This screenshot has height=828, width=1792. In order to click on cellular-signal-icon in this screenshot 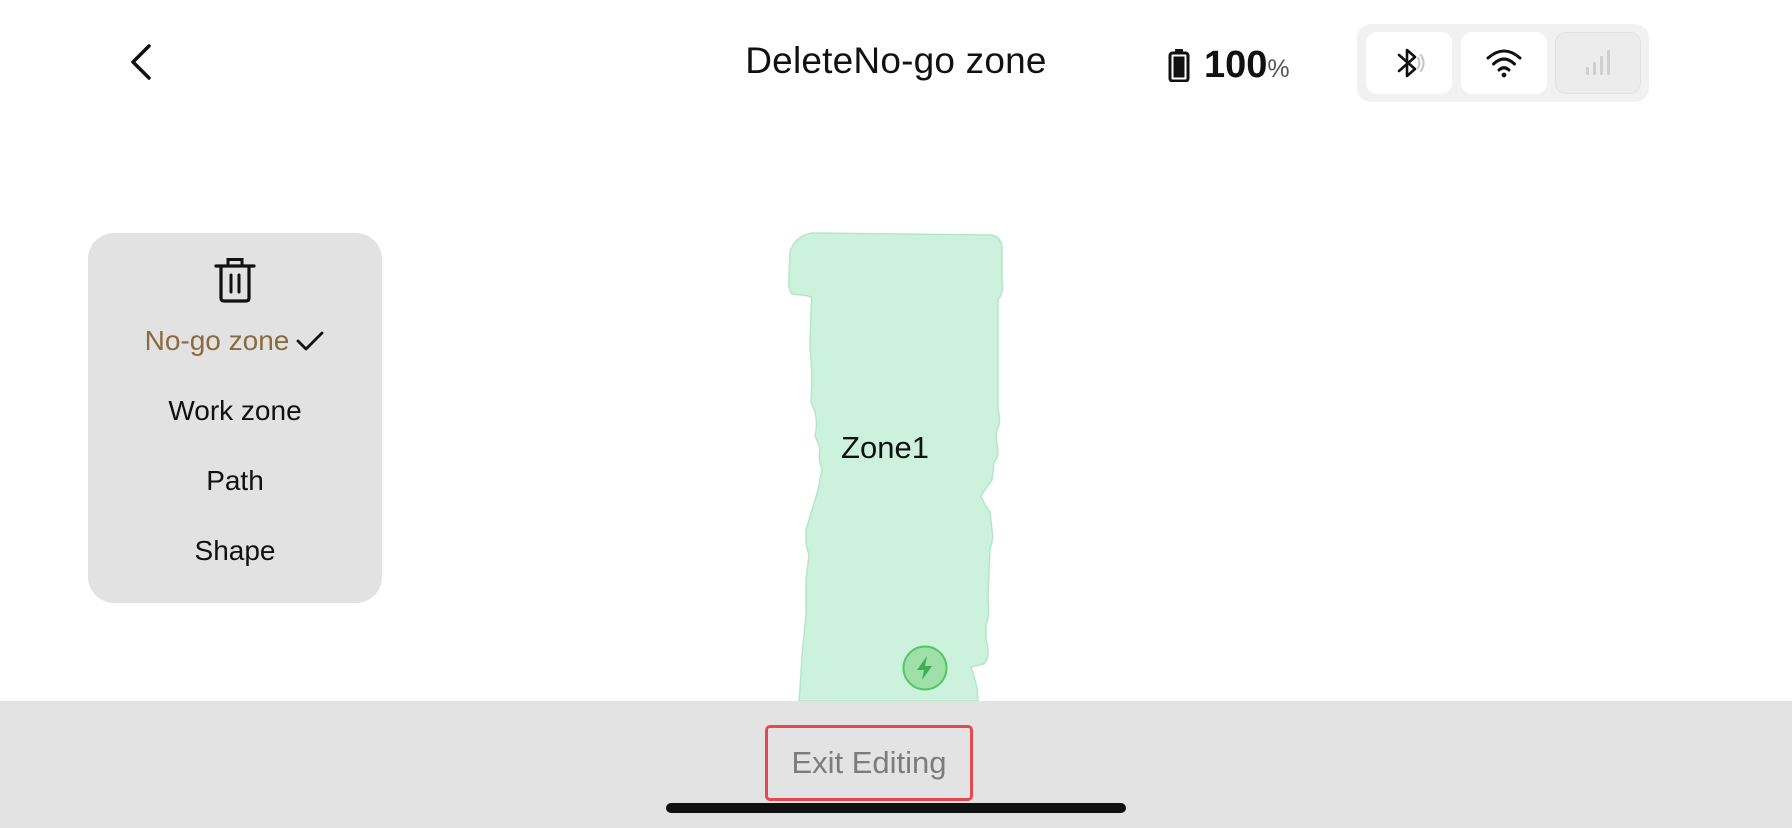, I will do `click(1598, 62)`.